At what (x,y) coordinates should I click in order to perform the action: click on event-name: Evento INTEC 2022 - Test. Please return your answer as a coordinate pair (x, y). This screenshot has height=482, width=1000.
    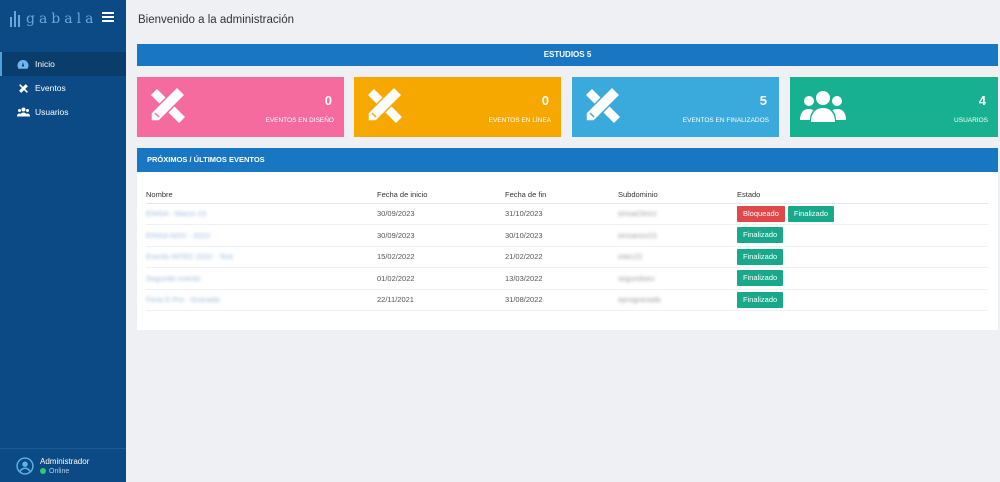
    Looking at the image, I should click on (261, 257).